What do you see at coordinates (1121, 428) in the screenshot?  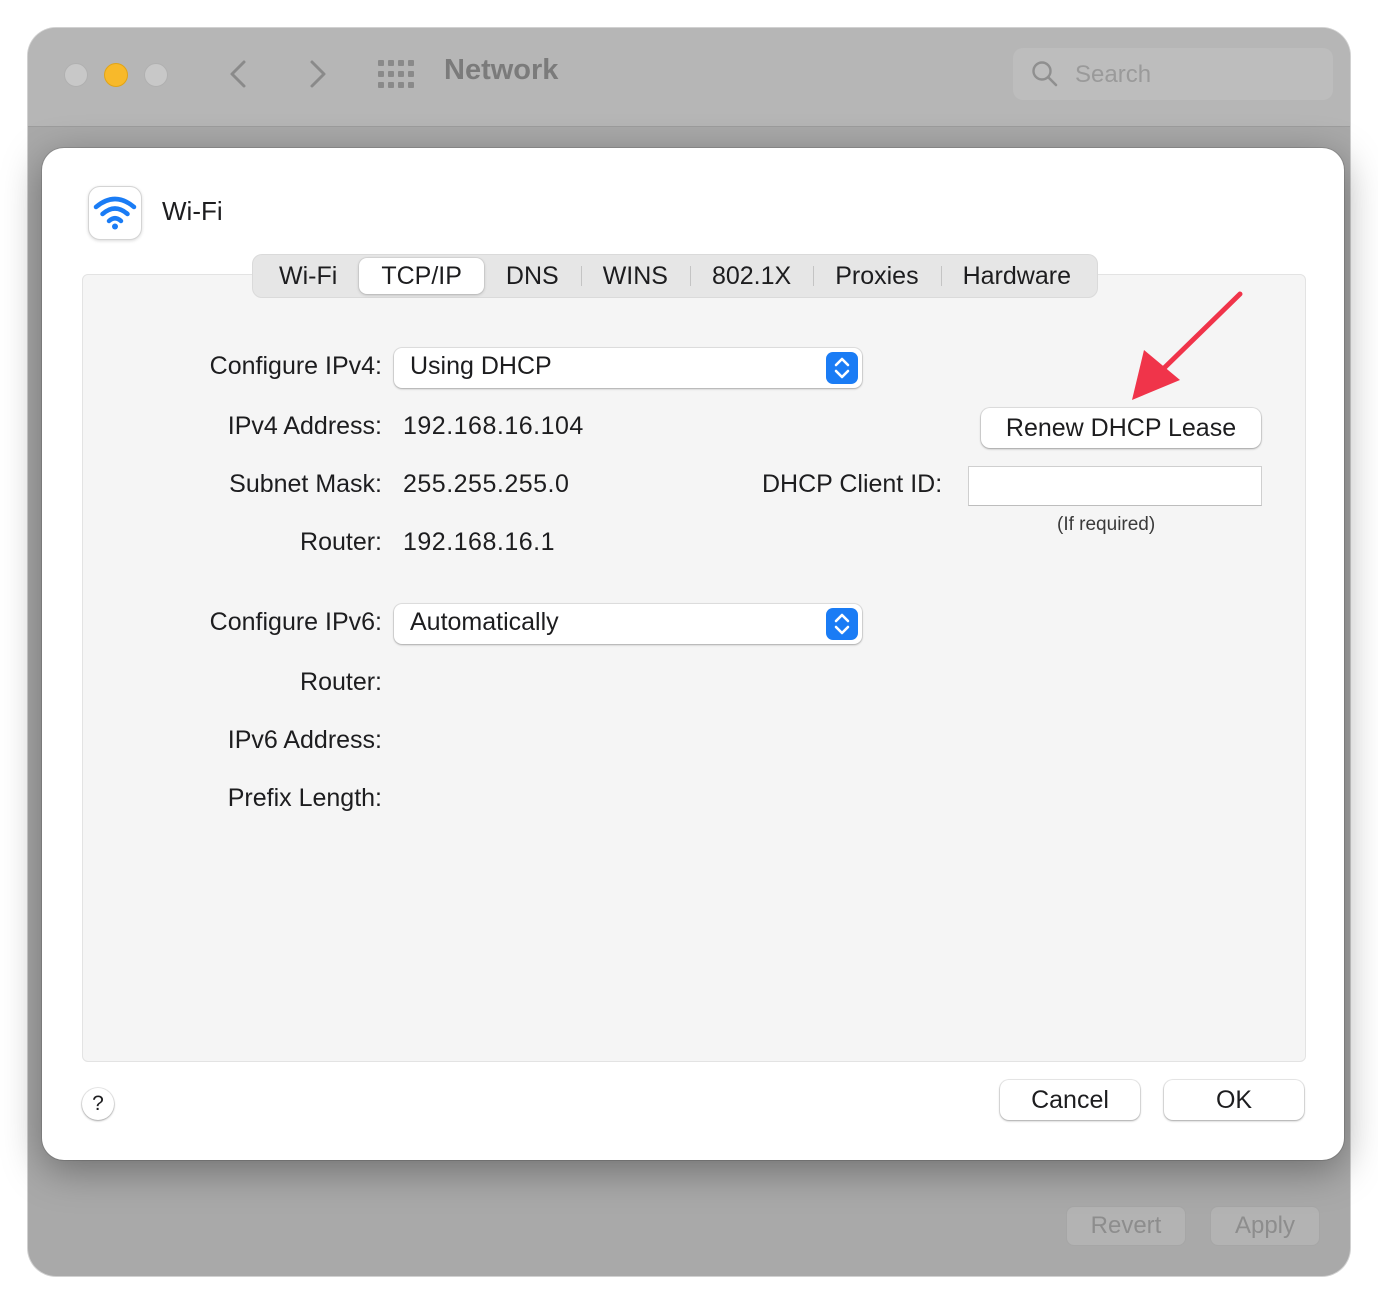 I see `renew-dhcp-lease-button: Renew DHCP Lease` at bounding box center [1121, 428].